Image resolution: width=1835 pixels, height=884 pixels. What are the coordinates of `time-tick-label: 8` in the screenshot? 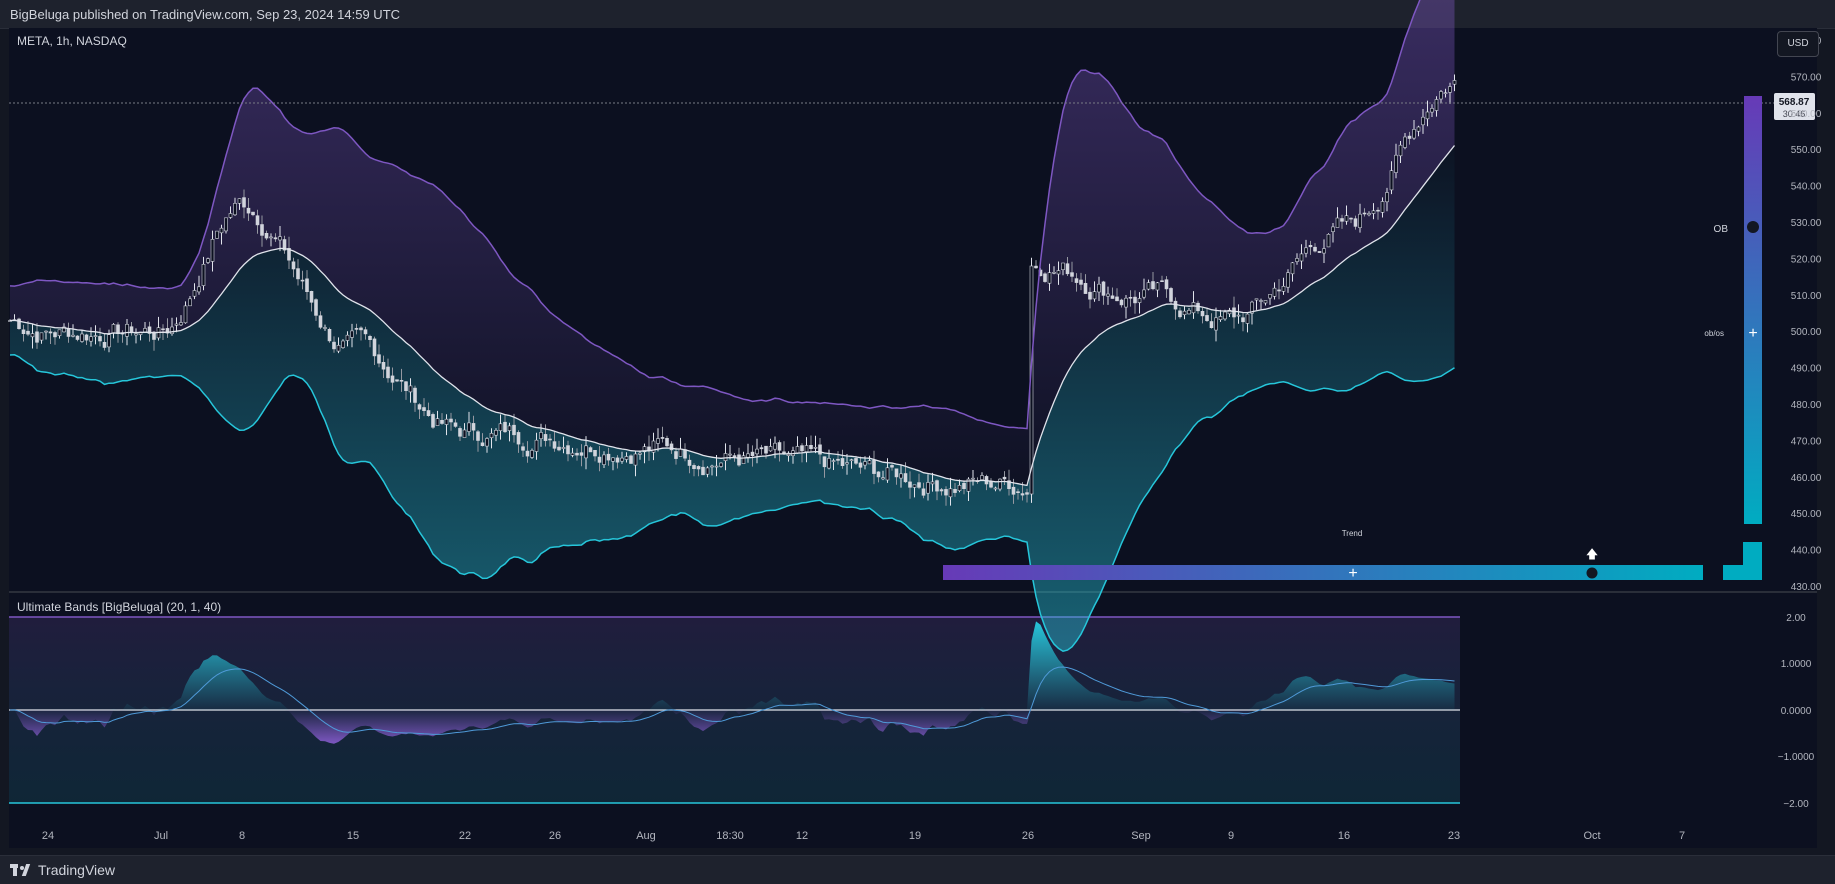 It's located at (242, 836).